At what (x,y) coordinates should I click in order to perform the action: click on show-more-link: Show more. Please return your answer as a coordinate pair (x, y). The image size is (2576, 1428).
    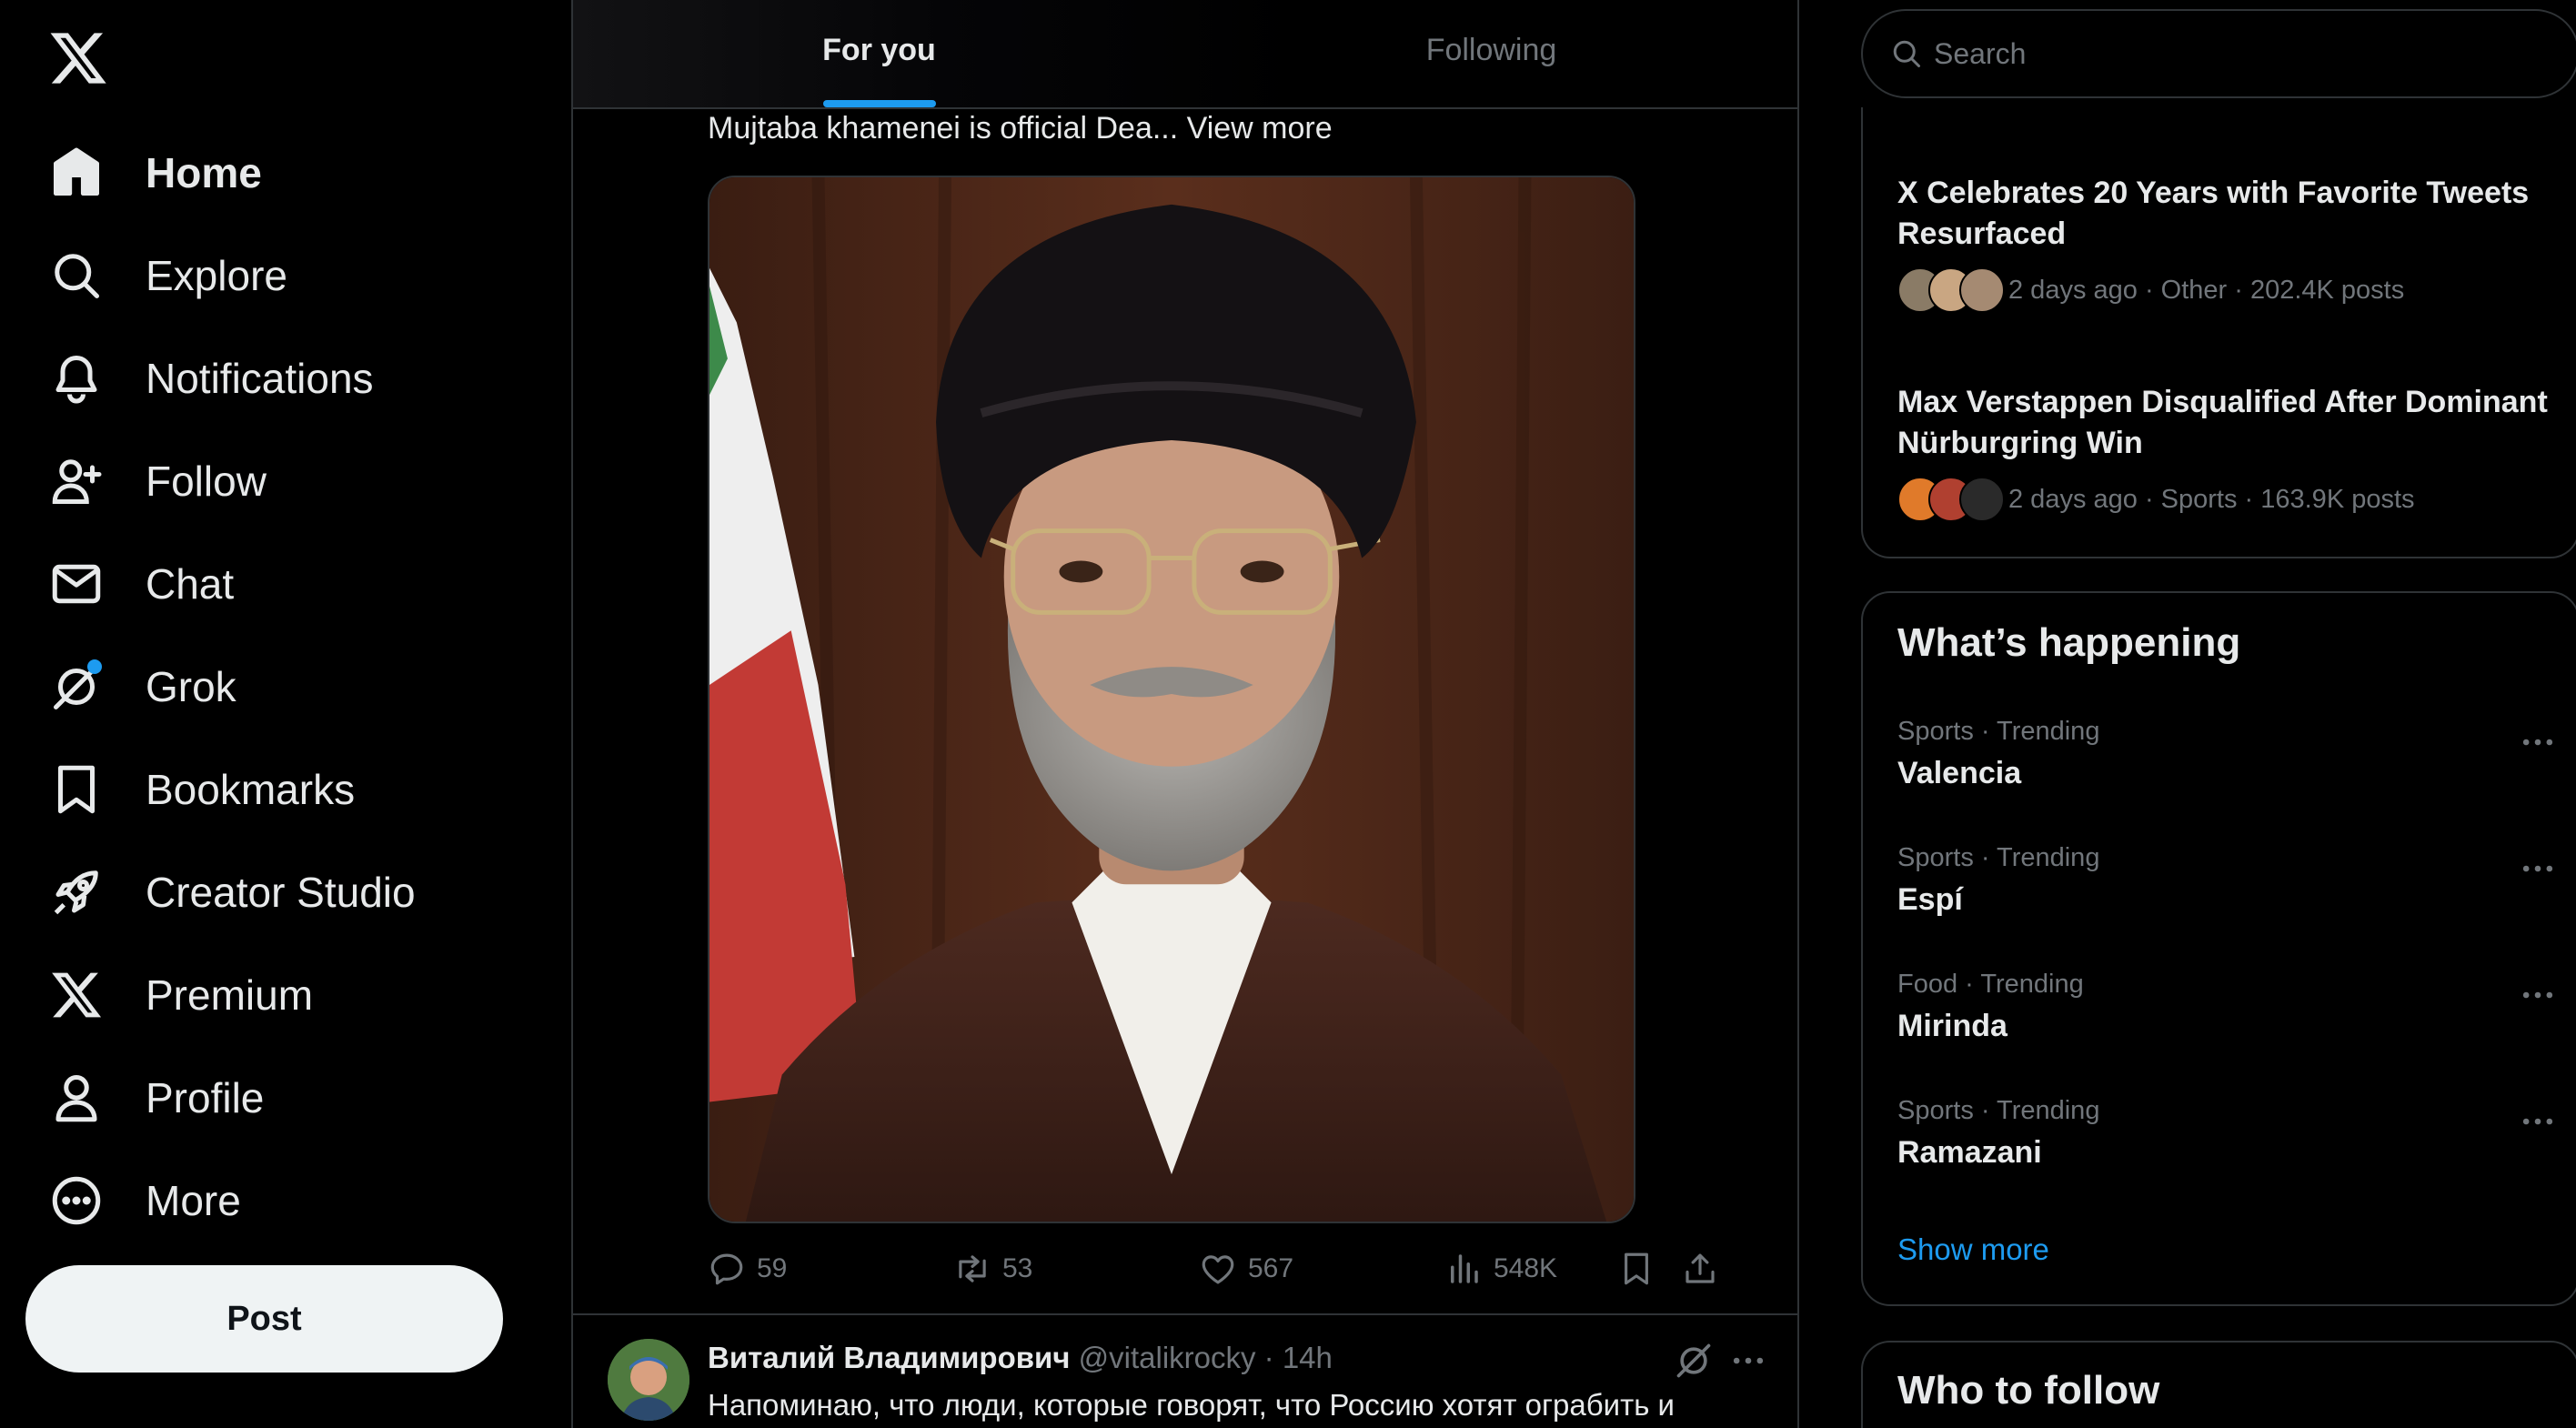
    Looking at the image, I should click on (1973, 1249).